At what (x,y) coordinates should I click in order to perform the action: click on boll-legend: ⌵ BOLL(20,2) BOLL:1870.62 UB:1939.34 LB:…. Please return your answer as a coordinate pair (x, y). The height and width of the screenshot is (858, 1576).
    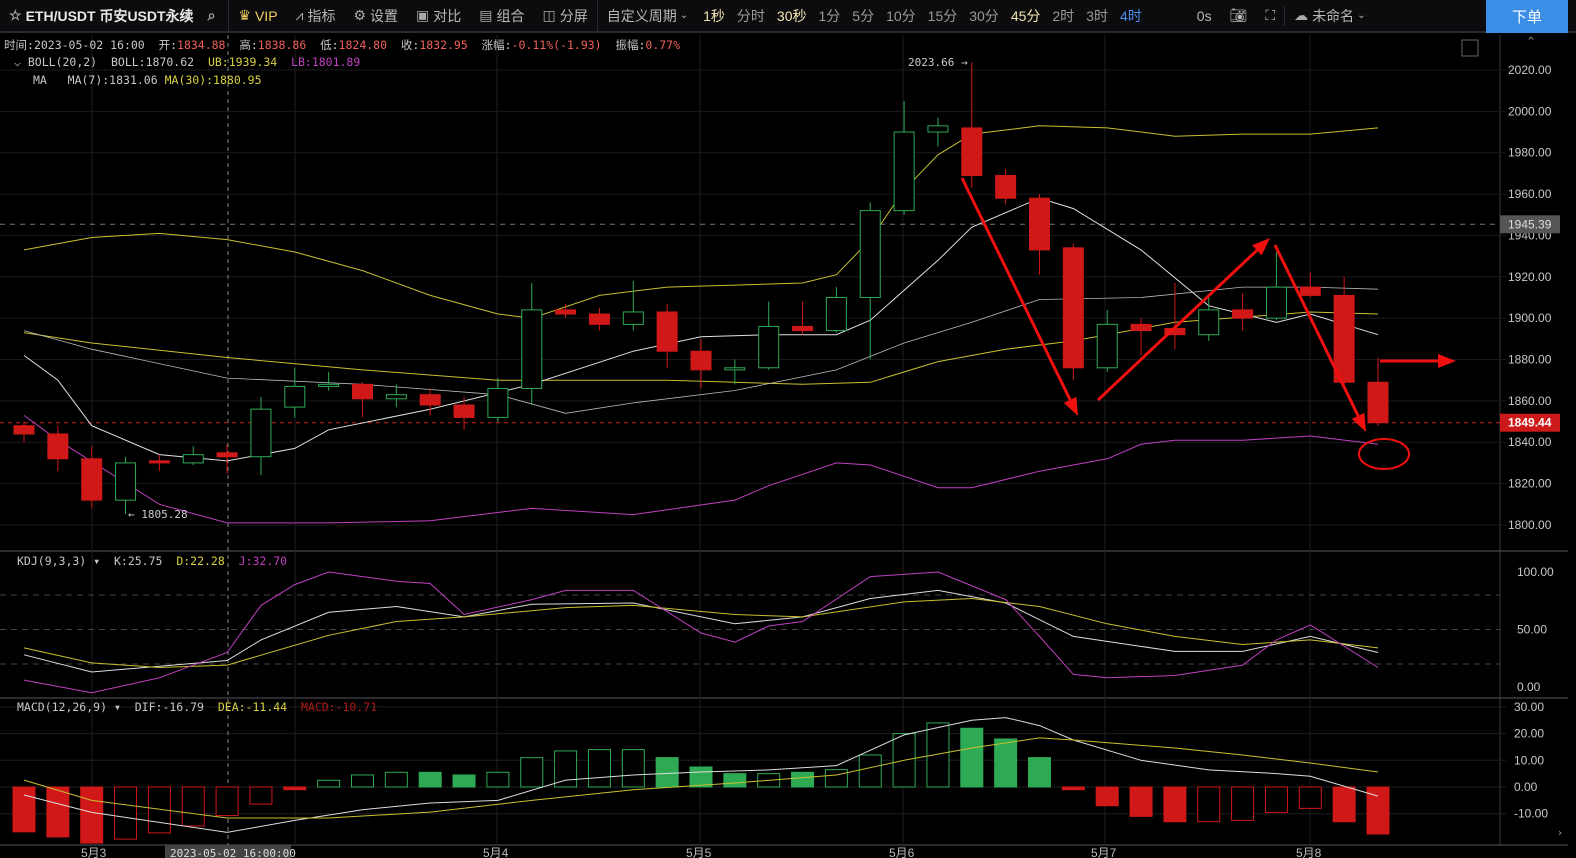
    Looking at the image, I should click on (187, 62).